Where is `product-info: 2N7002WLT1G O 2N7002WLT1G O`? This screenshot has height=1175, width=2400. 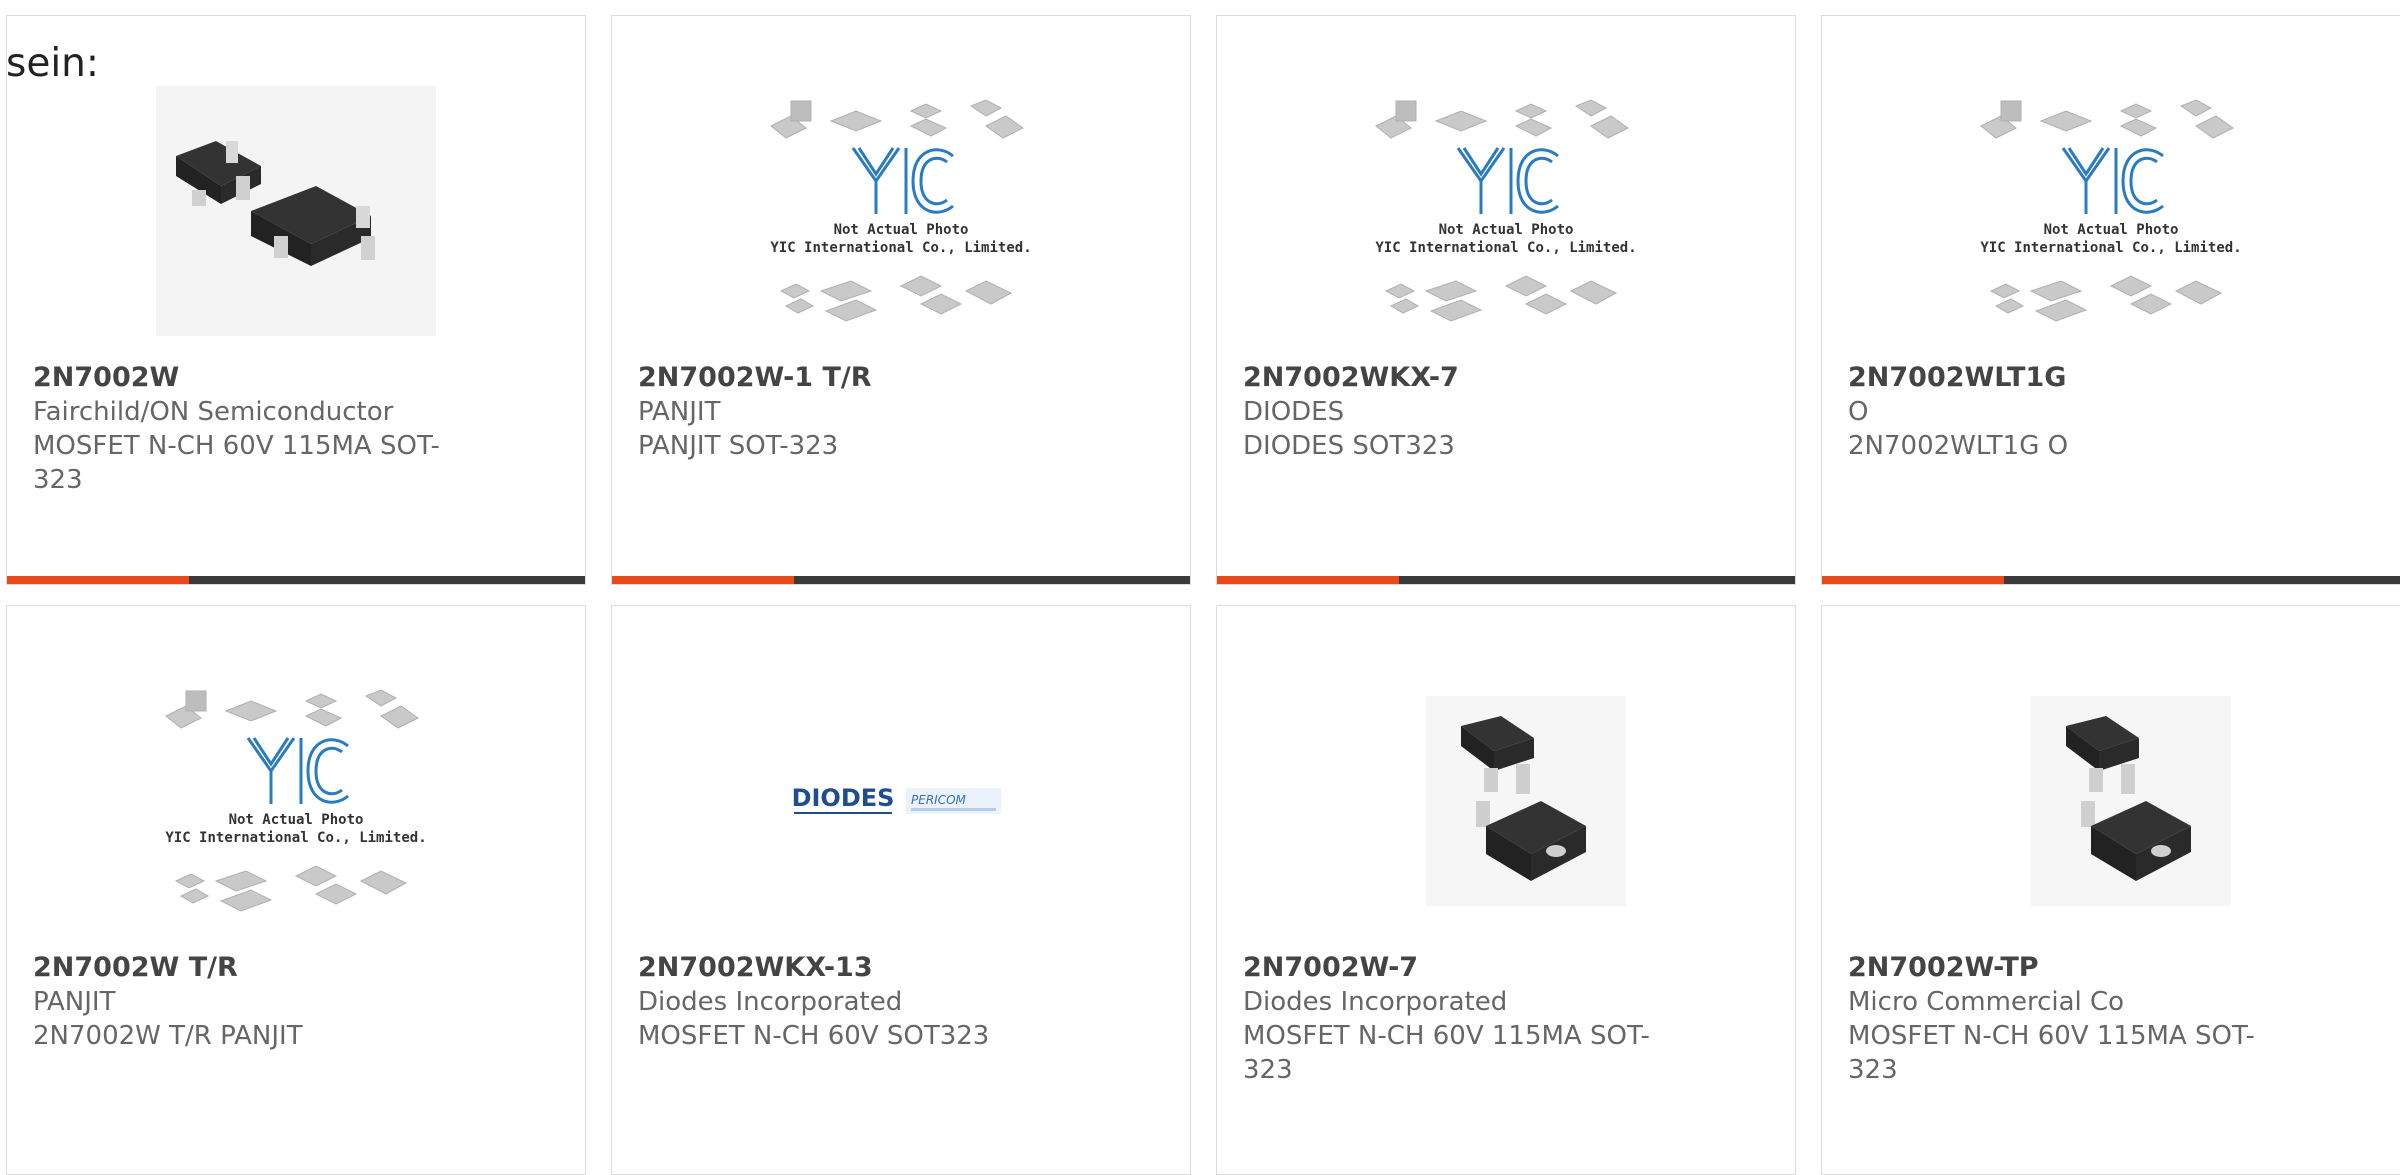
product-info: 2N7002WLT1G O 2N7002WLT1G O is located at coordinates (2068, 412).